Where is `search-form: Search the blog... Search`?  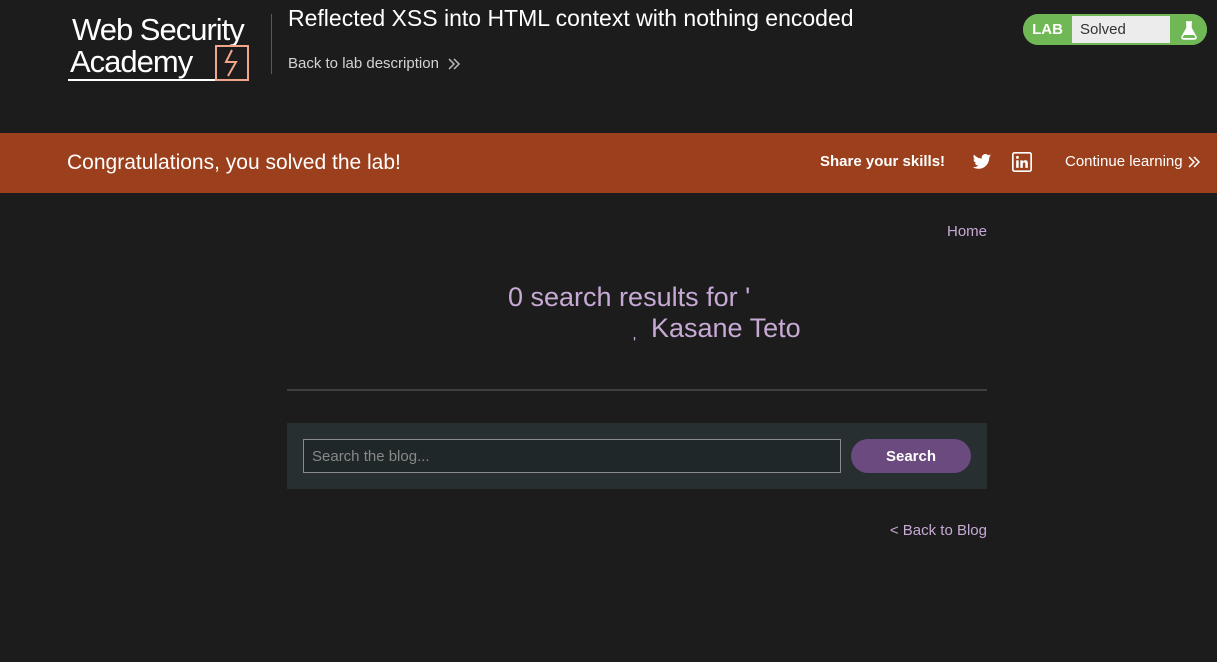
search-form: Search the blog... Search is located at coordinates (637, 456).